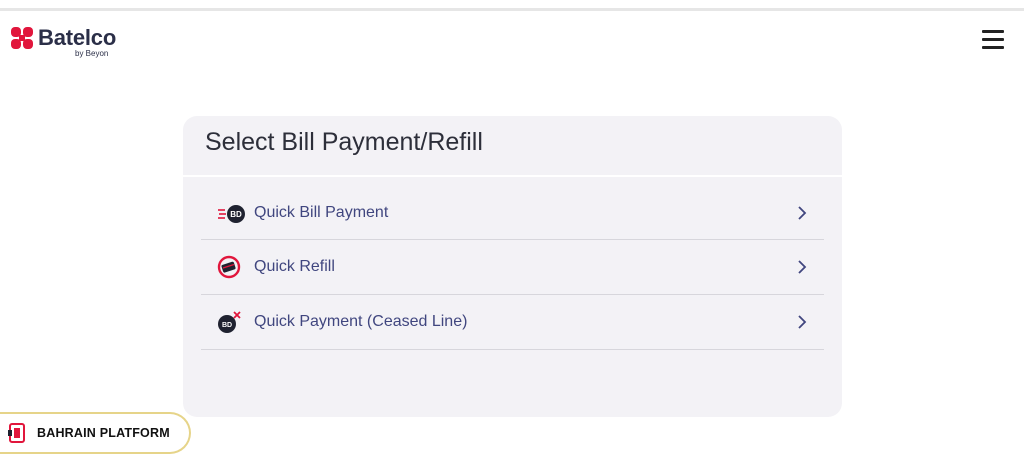 Image resolution: width=1024 pixels, height=459 pixels. I want to click on quick-payment-ceased-line-label: Quick Payment (Ceased Line), so click(361, 321).